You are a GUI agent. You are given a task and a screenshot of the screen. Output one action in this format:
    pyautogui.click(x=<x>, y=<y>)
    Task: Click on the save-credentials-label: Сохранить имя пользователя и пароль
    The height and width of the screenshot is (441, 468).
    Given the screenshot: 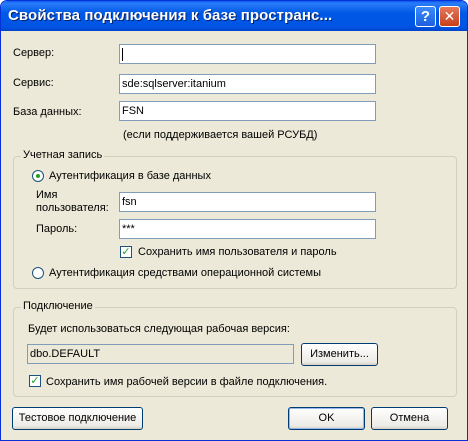 What is the action you would take?
    pyautogui.click(x=237, y=252)
    